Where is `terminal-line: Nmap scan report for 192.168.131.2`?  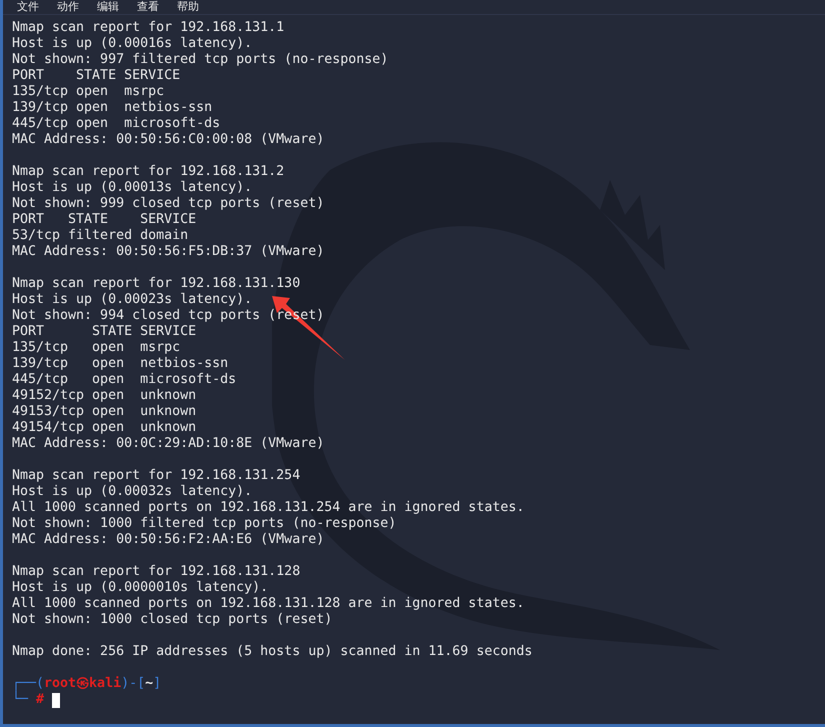
terminal-line: Nmap scan report for 192.168.131.2 is located at coordinates (148, 172).